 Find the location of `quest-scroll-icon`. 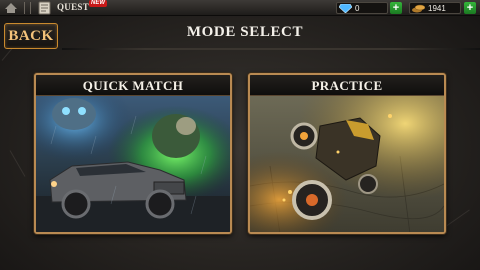

quest-scroll-icon is located at coordinates (45, 8).